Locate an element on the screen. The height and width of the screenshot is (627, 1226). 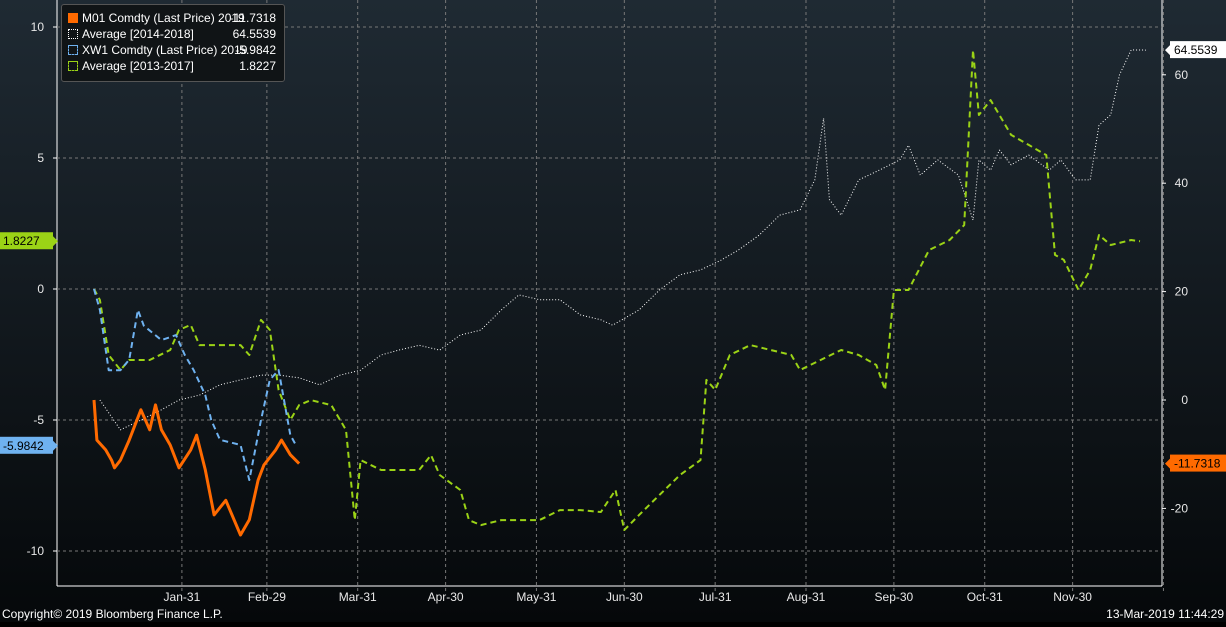
legend-label: Average [2013-2017] is located at coordinates (138, 66).